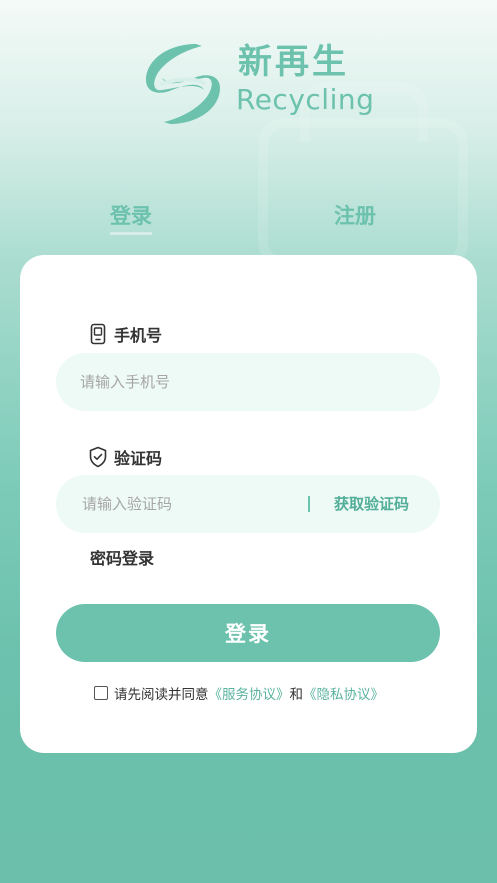  What do you see at coordinates (355, 216) in the screenshot?
I see `tab-register: 注册` at bounding box center [355, 216].